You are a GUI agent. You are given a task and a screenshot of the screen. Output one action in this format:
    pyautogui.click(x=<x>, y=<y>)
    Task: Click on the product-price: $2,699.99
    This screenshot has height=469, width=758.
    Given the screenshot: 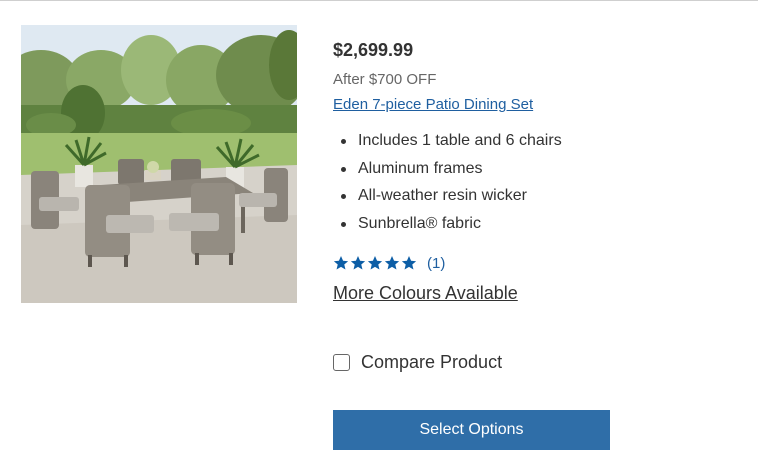 What is the action you would take?
    pyautogui.click(x=373, y=50)
    